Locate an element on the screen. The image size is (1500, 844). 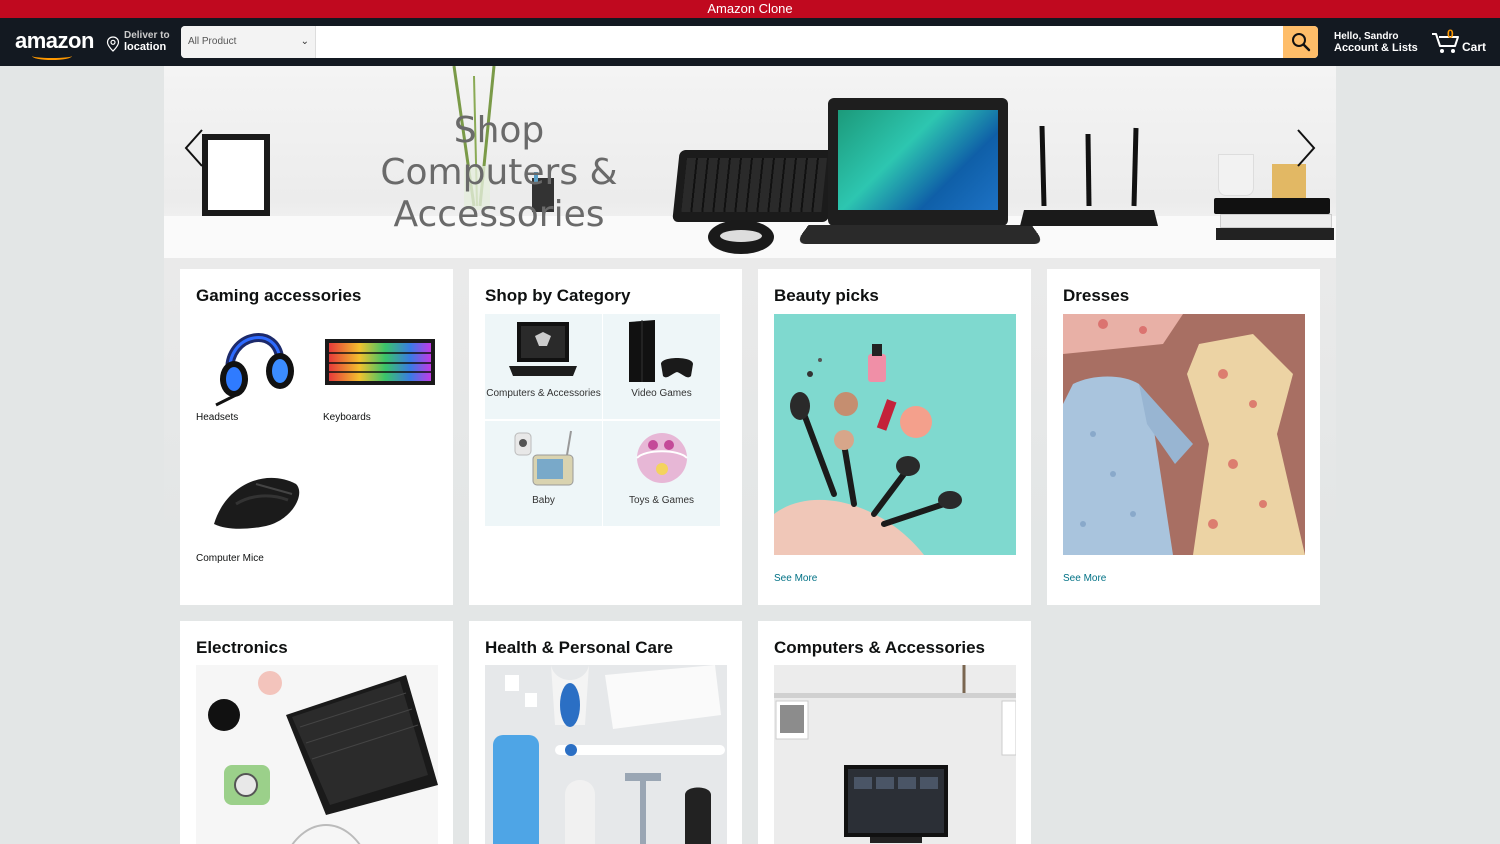
makeup-illustration is located at coordinates (868, 449).